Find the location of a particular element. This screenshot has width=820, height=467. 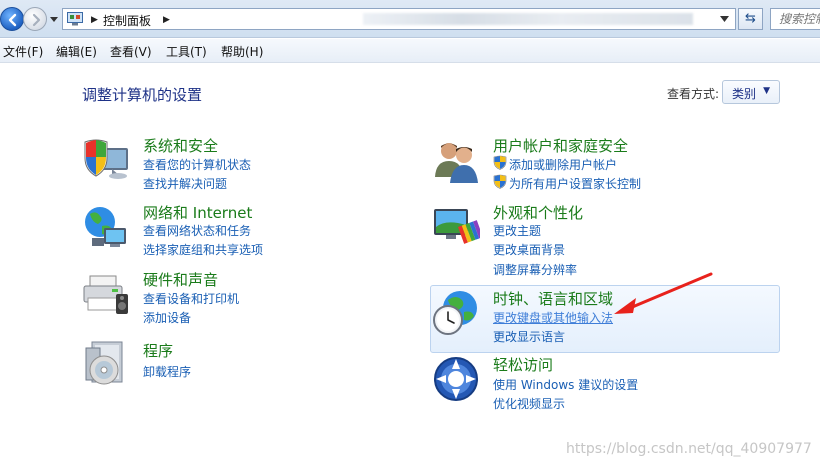

link-devices-printers: 查看设备和打印机 is located at coordinates (191, 298).